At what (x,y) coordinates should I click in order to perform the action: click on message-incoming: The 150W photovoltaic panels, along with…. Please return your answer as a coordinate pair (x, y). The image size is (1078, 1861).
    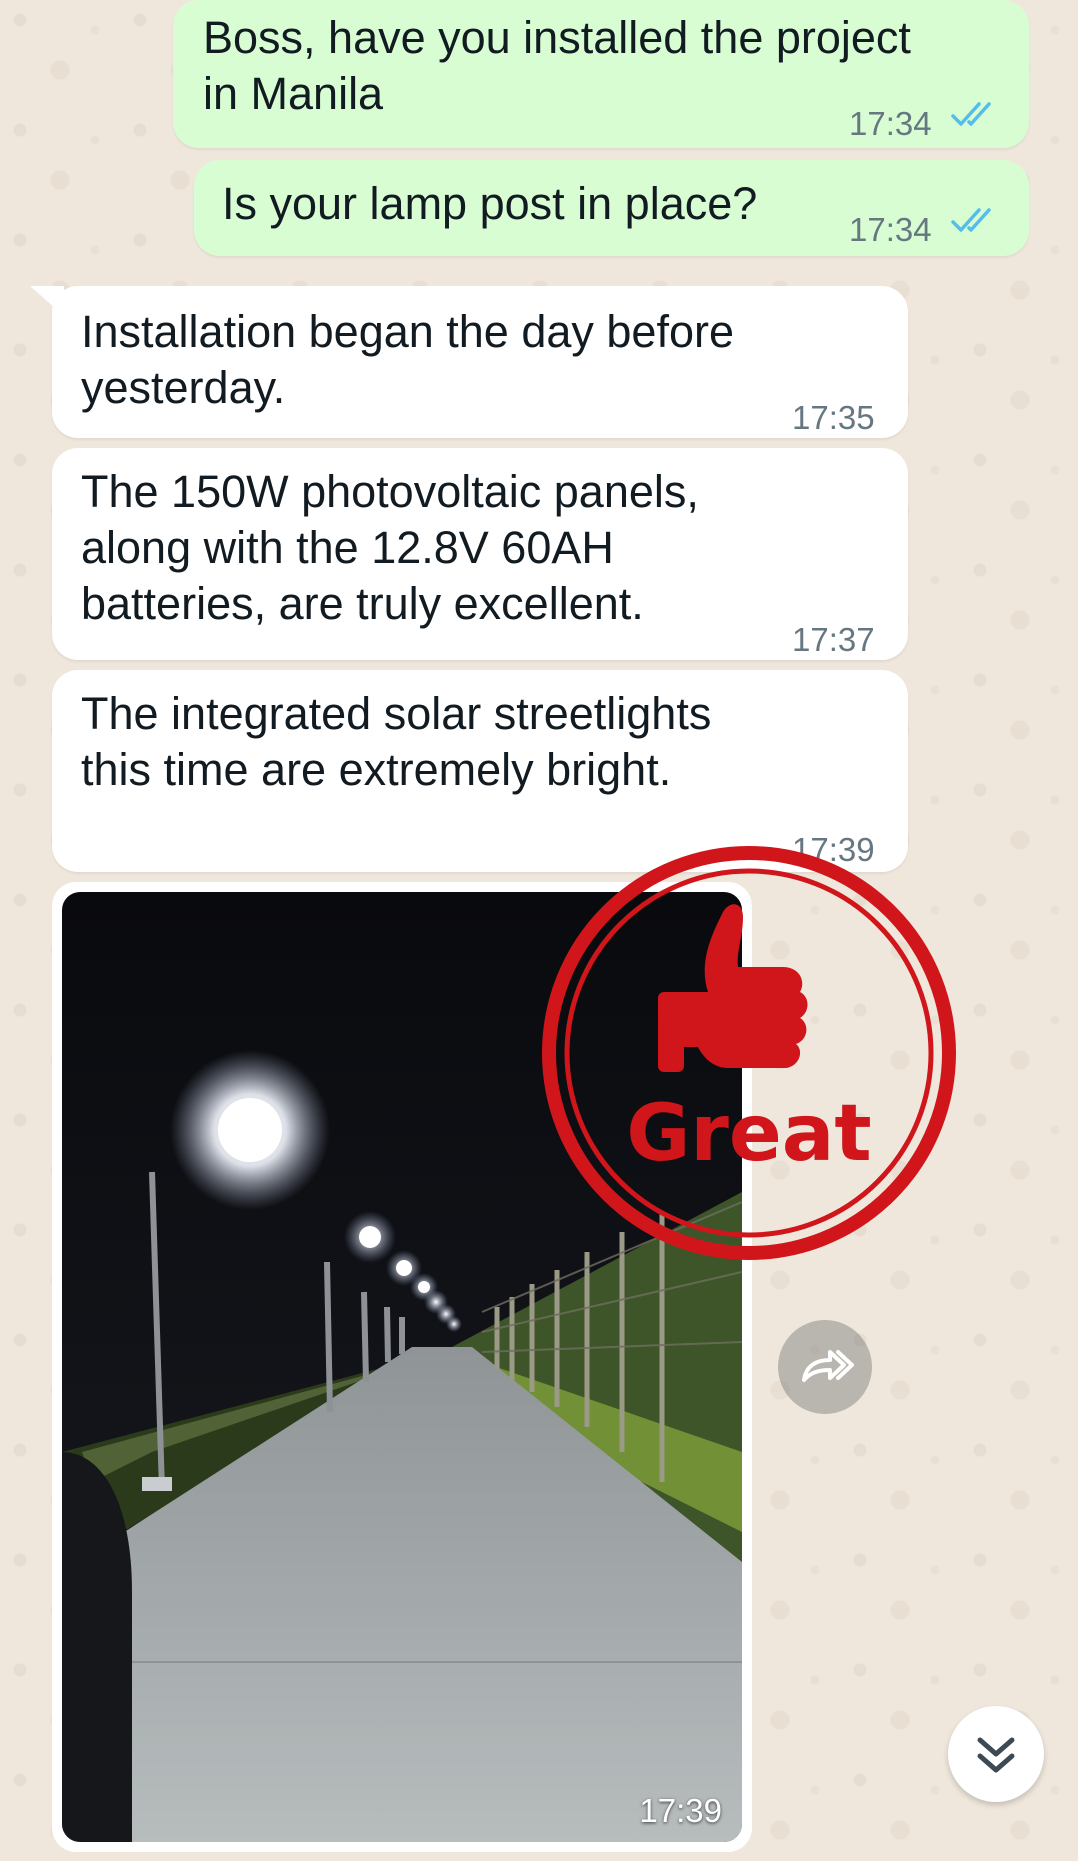
    Looking at the image, I should click on (480, 554).